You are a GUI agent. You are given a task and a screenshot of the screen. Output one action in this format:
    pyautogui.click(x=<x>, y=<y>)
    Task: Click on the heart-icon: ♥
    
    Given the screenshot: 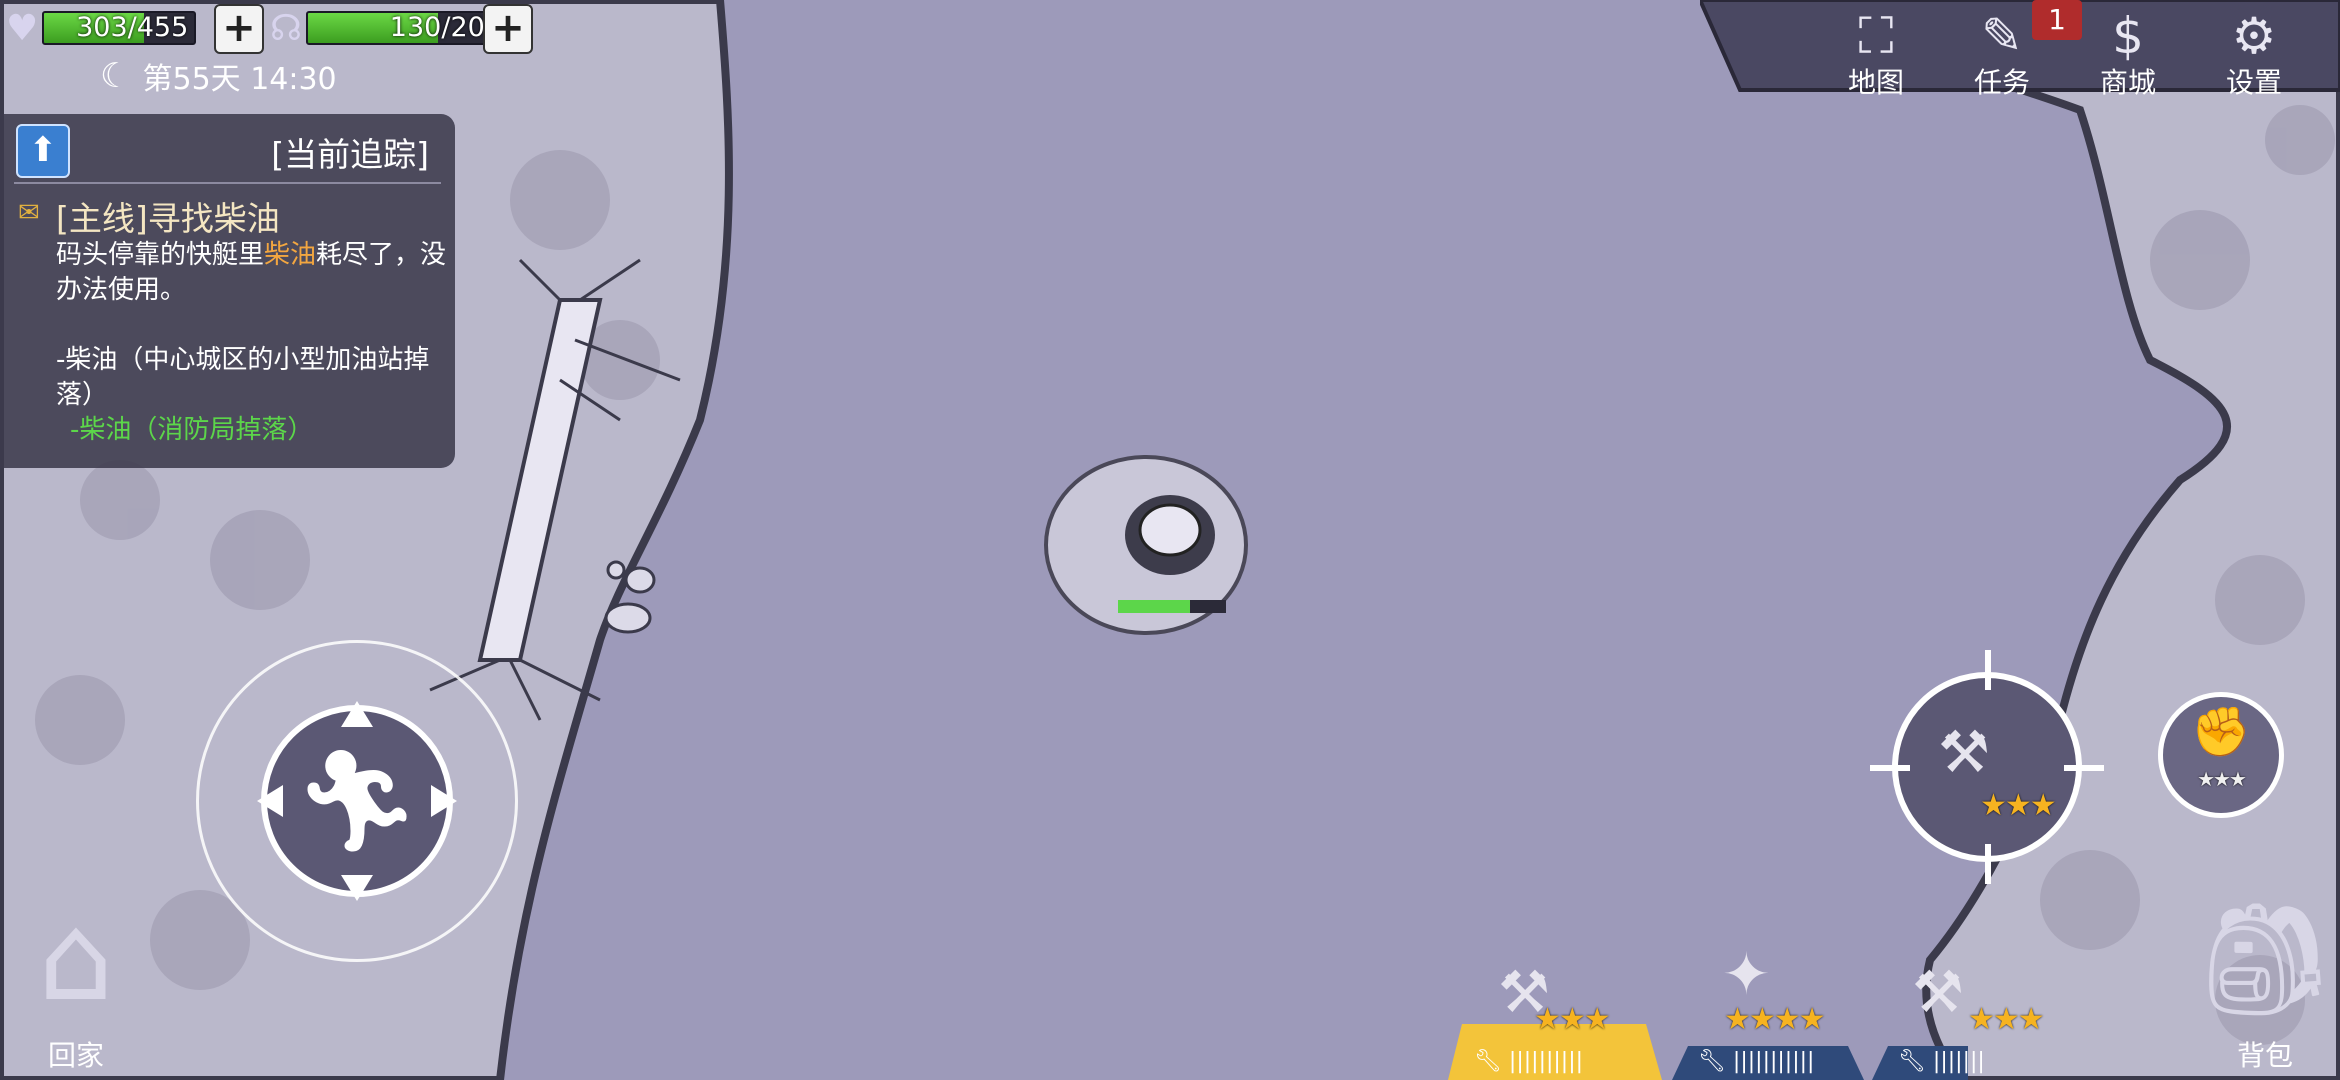 What is the action you would take?
    pyautogui.click(x=22, y=28)
    